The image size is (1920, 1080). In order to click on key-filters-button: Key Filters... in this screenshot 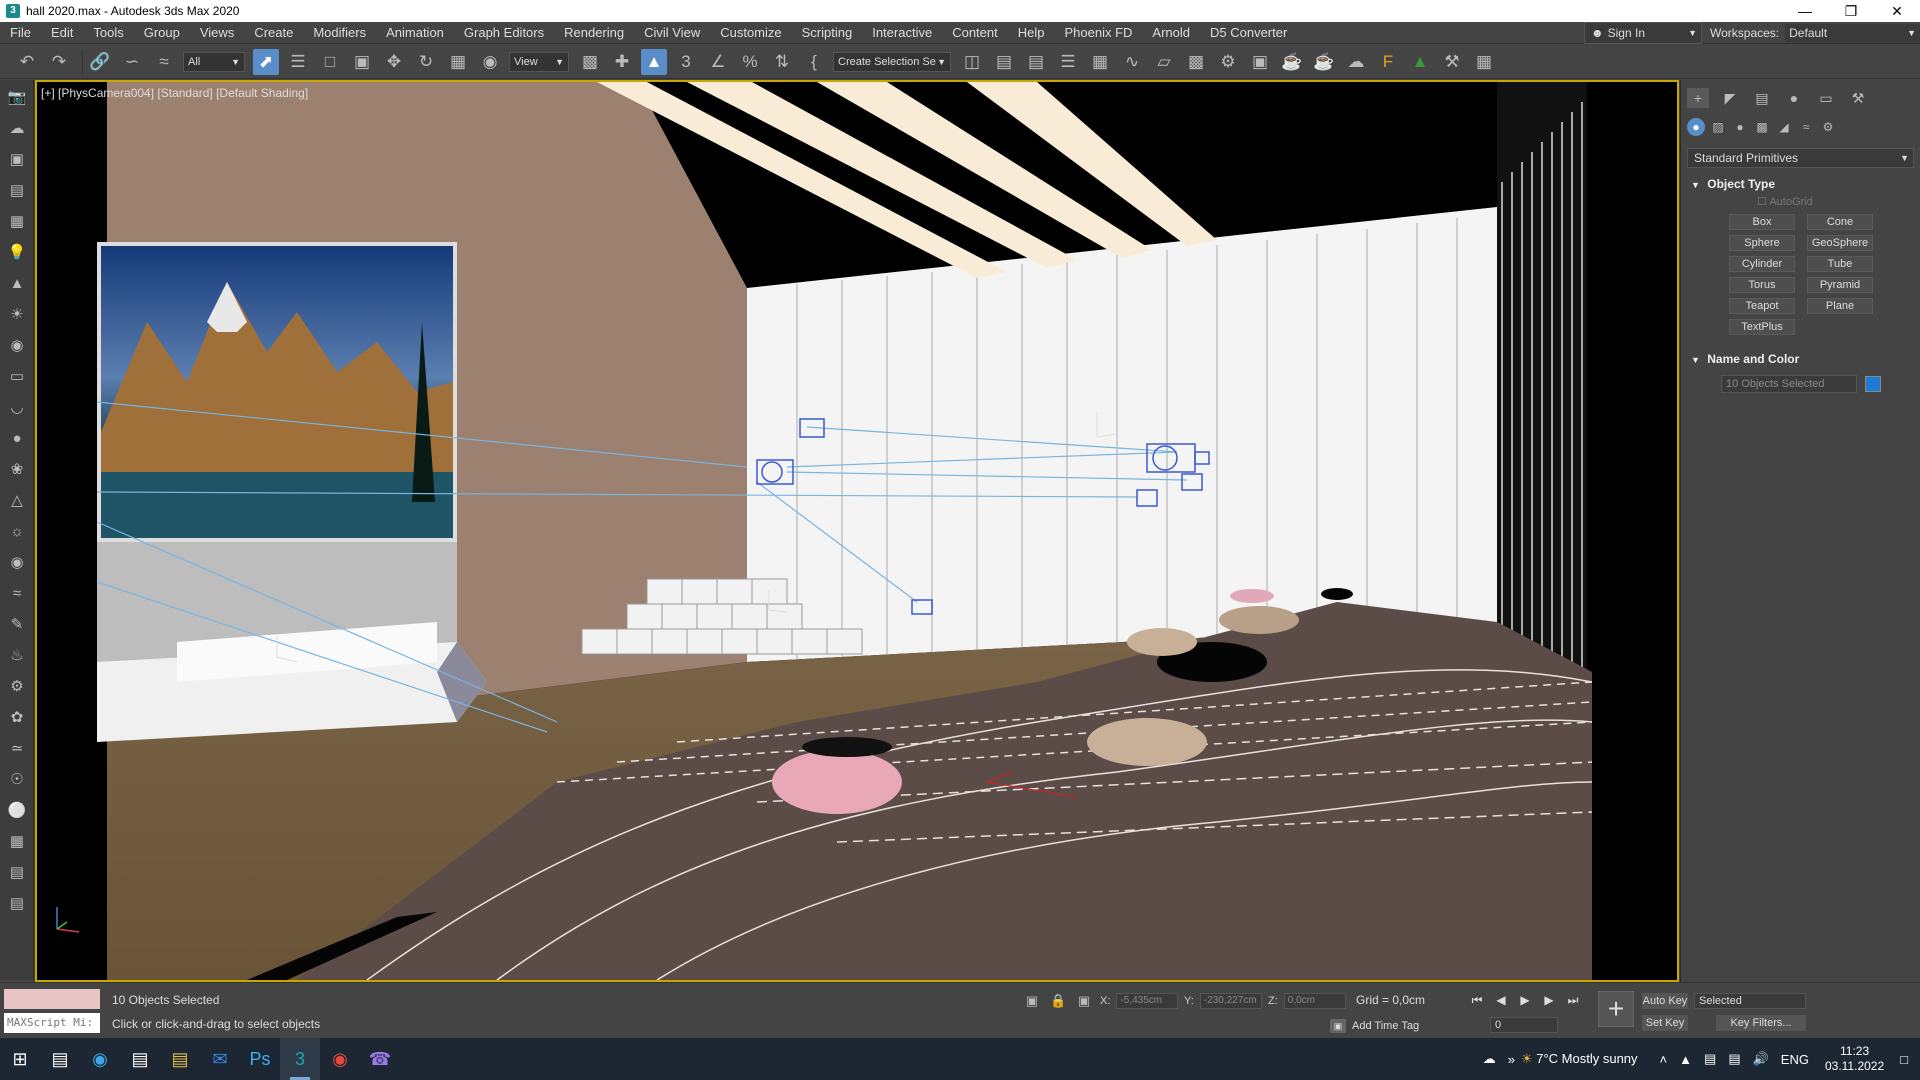, I will do `click(1761, 1023)`.